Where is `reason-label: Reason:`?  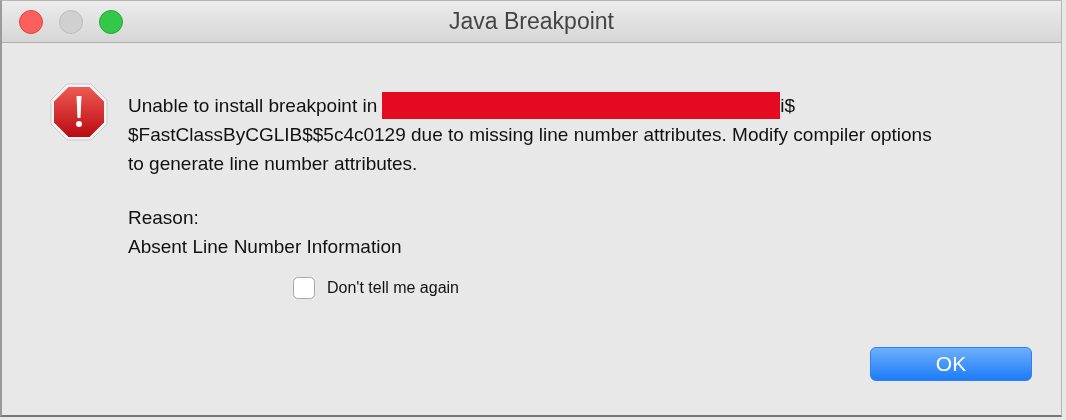 reason-label: Reason: is located at coordinates (164, 218).